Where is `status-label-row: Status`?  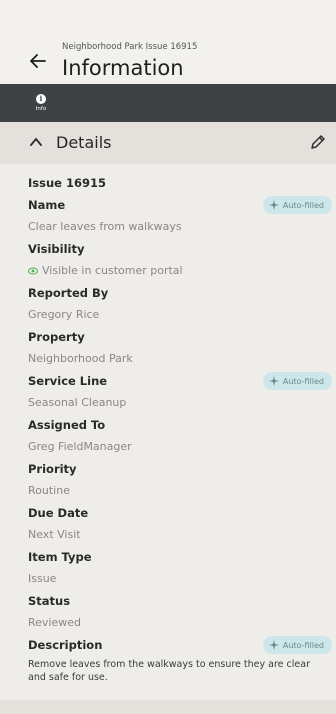
status-label-row: Status is located at coordinates (182, 601).